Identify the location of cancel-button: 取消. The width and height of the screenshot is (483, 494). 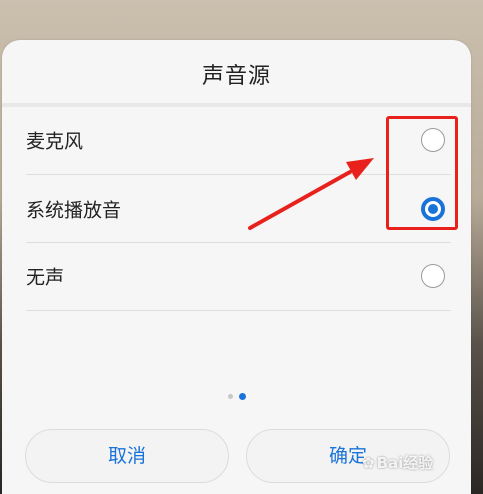
(127, 456).